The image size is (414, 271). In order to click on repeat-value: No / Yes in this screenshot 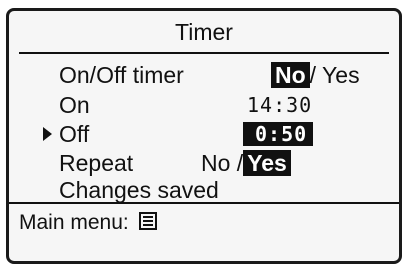, I will do `click(246, 163)`.